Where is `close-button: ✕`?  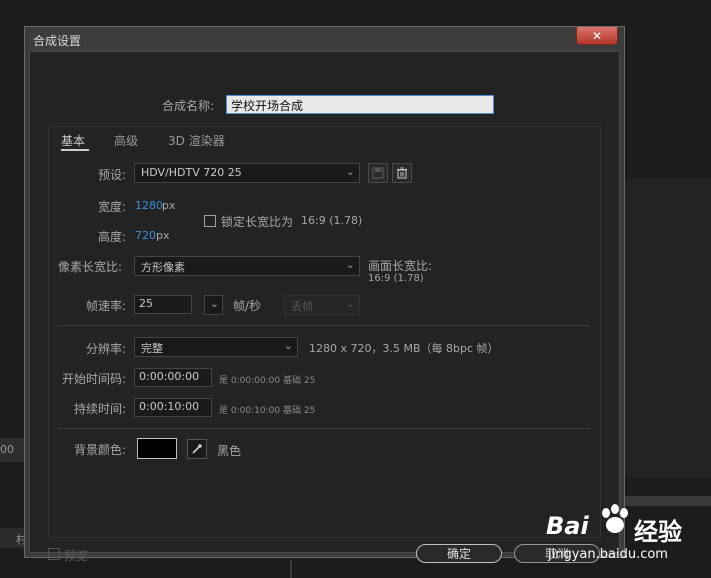
close-button: ✕ is located at coordinates (597, 36).